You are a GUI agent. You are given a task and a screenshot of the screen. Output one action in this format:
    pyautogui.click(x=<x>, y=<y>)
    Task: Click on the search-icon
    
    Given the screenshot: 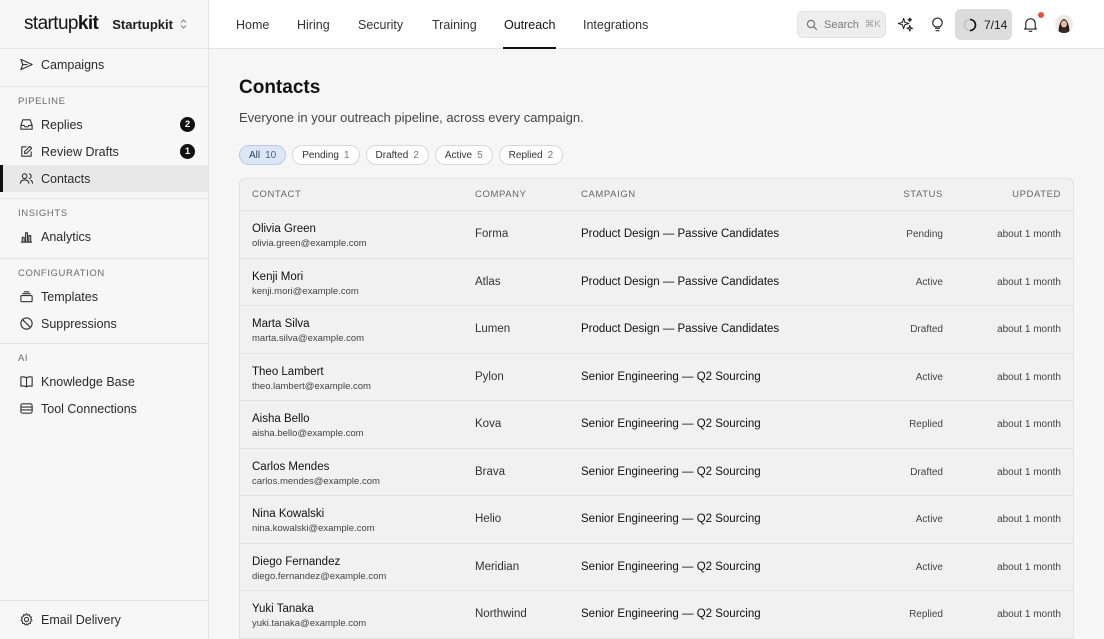 What is the action you would take?
    pyautogui.click(x=812, y=24)
    